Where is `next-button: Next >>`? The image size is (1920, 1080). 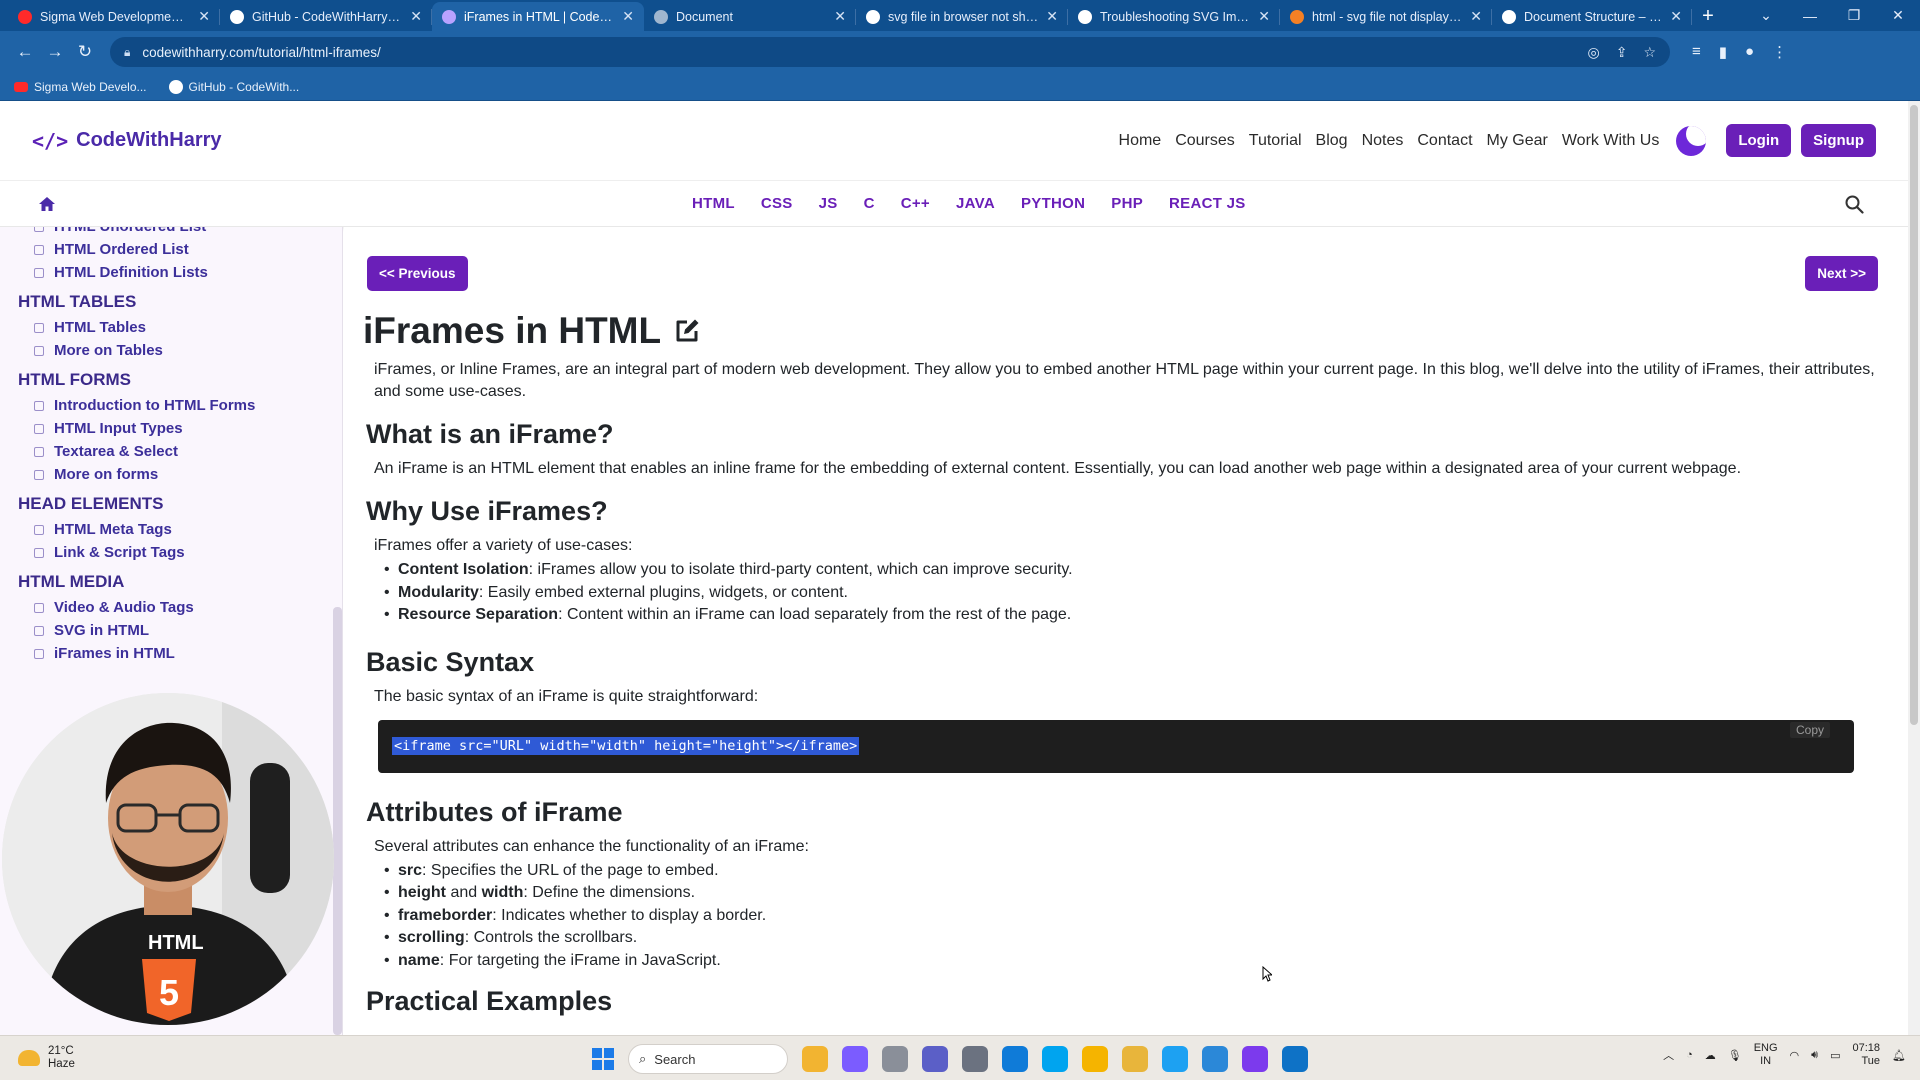 next-button: Next >> is located at coordinates (1841, 273).